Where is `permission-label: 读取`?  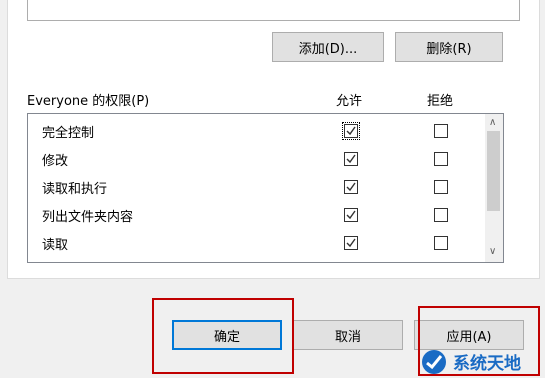 permission-label: 读取 is located at coordinates (55, 245).